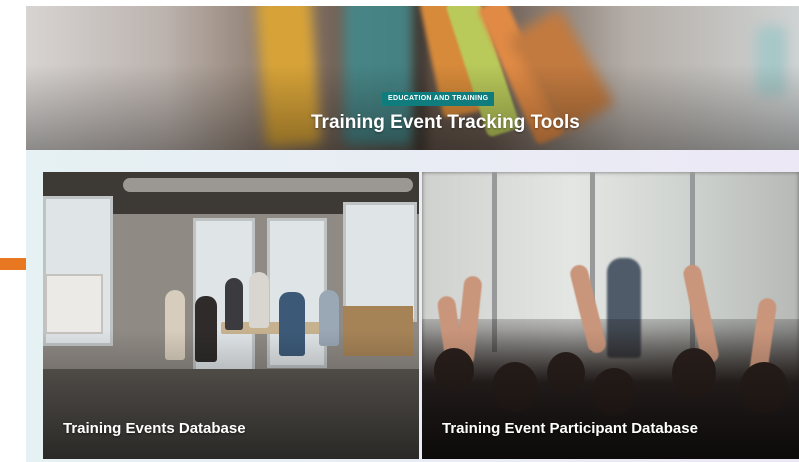  What do you see at coordinates (438, 99) in the screenshot?
I see `category-tag: EDUCATION AND TRAINING` at bounding box center [438, 99].